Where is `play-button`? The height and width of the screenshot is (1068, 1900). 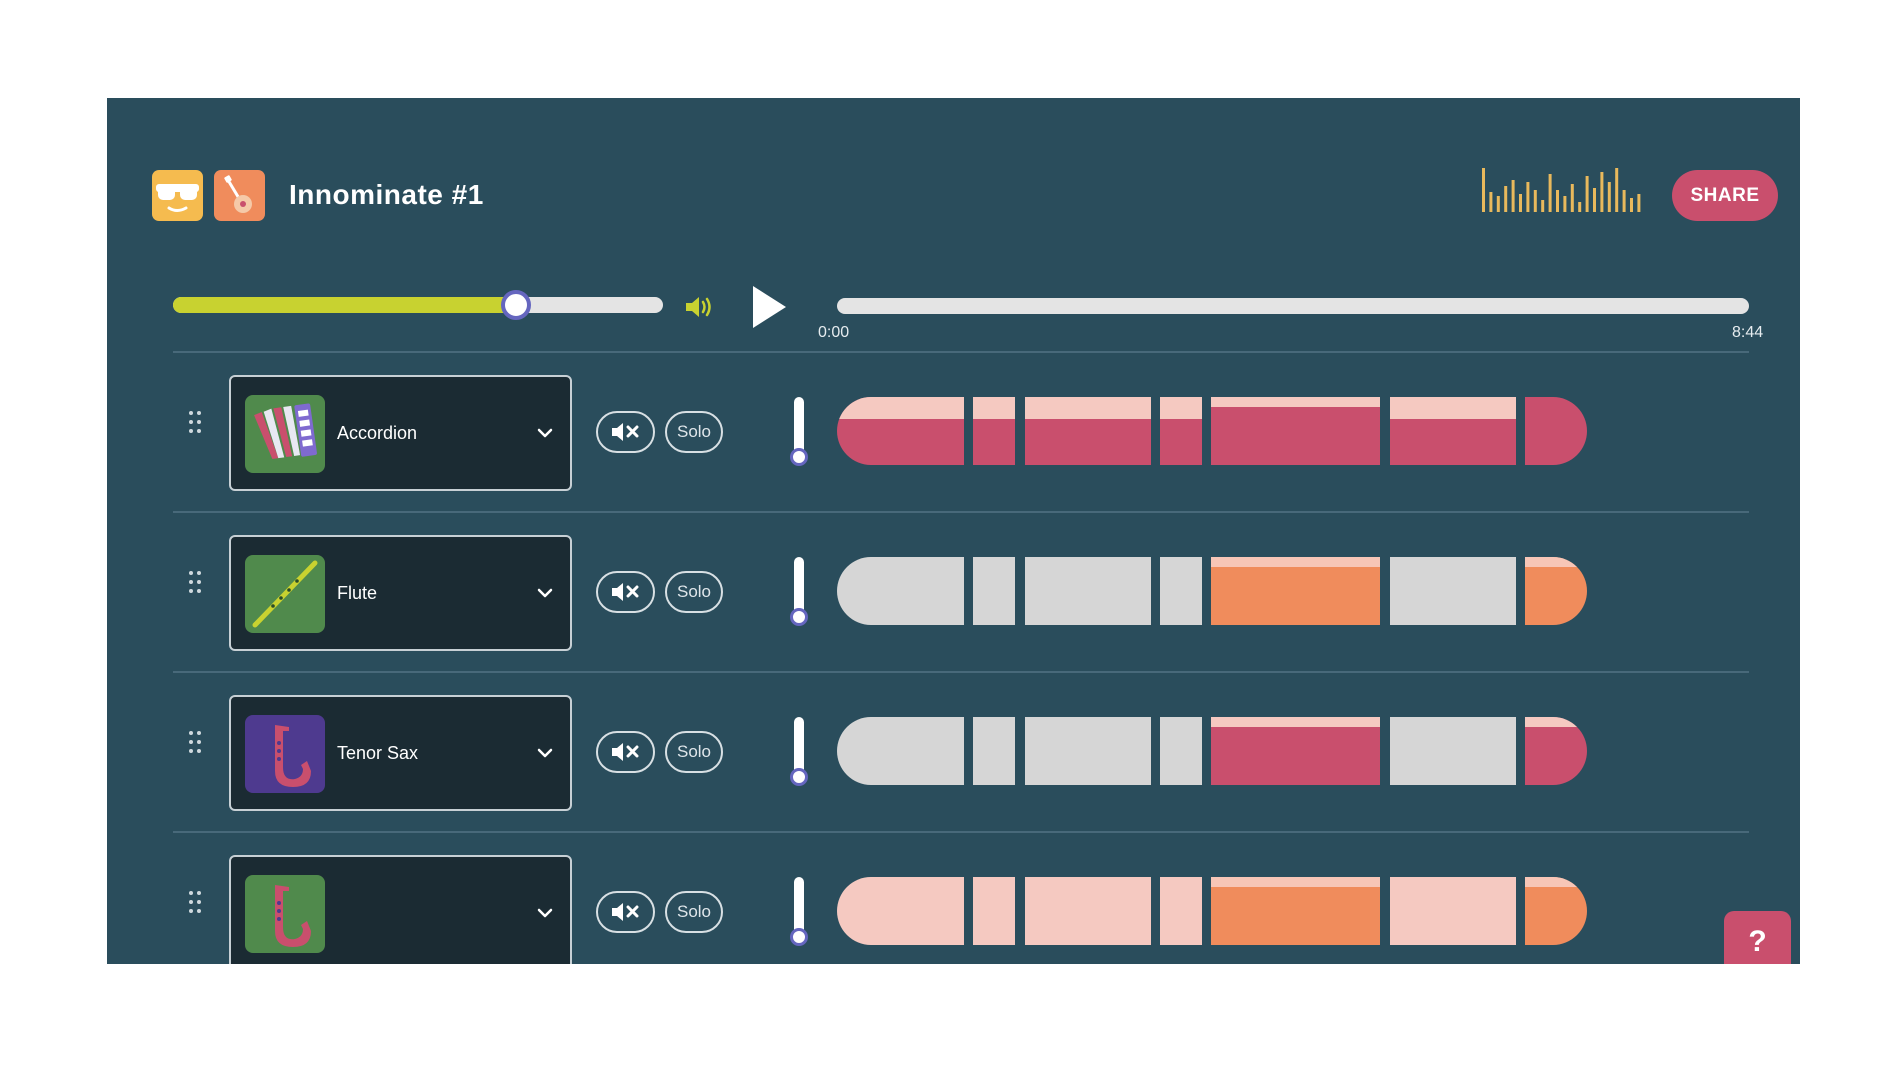
play-button is located at coordinates (769, 307).